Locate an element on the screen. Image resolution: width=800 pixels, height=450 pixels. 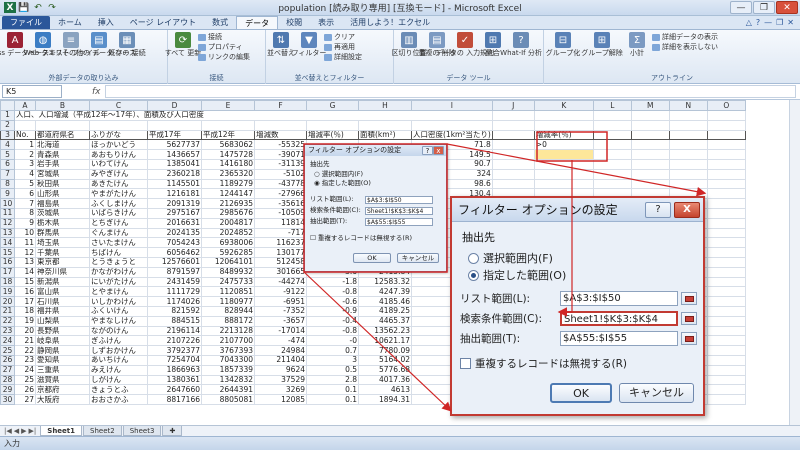
cell: 宮城県 is located at coordinates (62, 174).